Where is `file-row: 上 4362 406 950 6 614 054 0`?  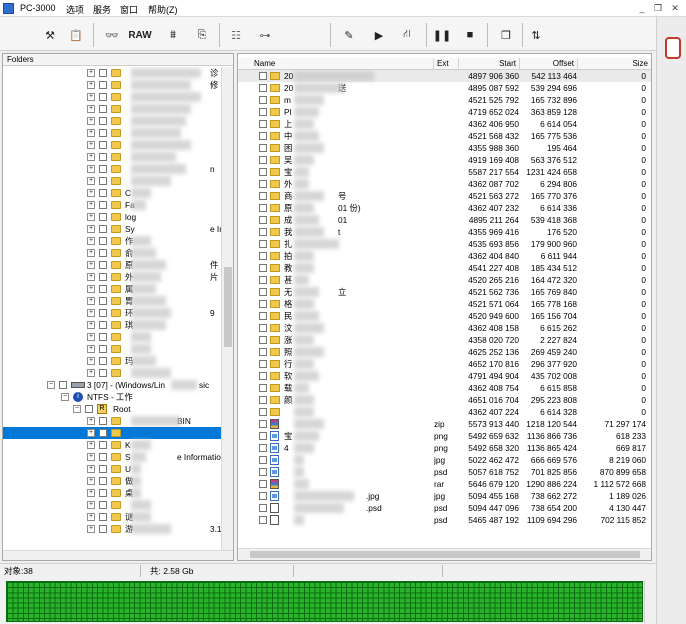
file-row: 上 4362 406 950 6 614 054 0 is located at coordinates (444, 124).